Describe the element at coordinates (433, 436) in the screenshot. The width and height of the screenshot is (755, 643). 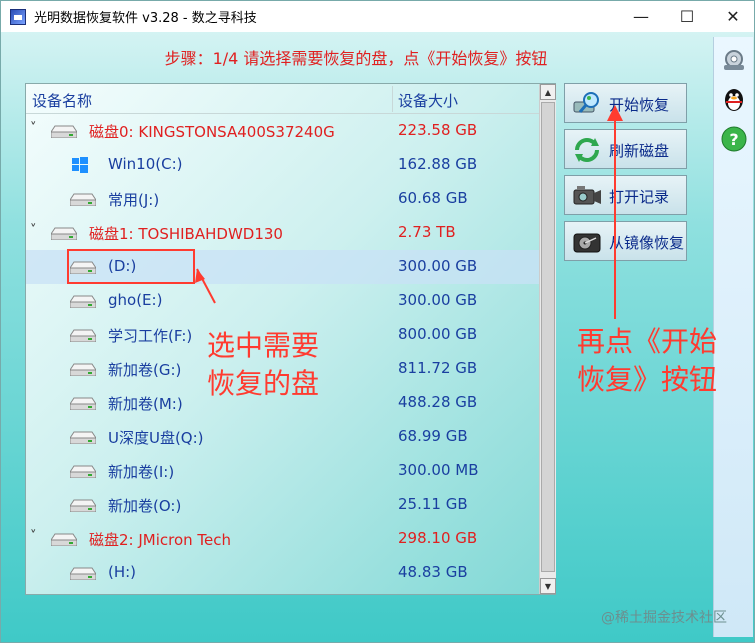
I see `device-size: 68.99 GB` at that location.